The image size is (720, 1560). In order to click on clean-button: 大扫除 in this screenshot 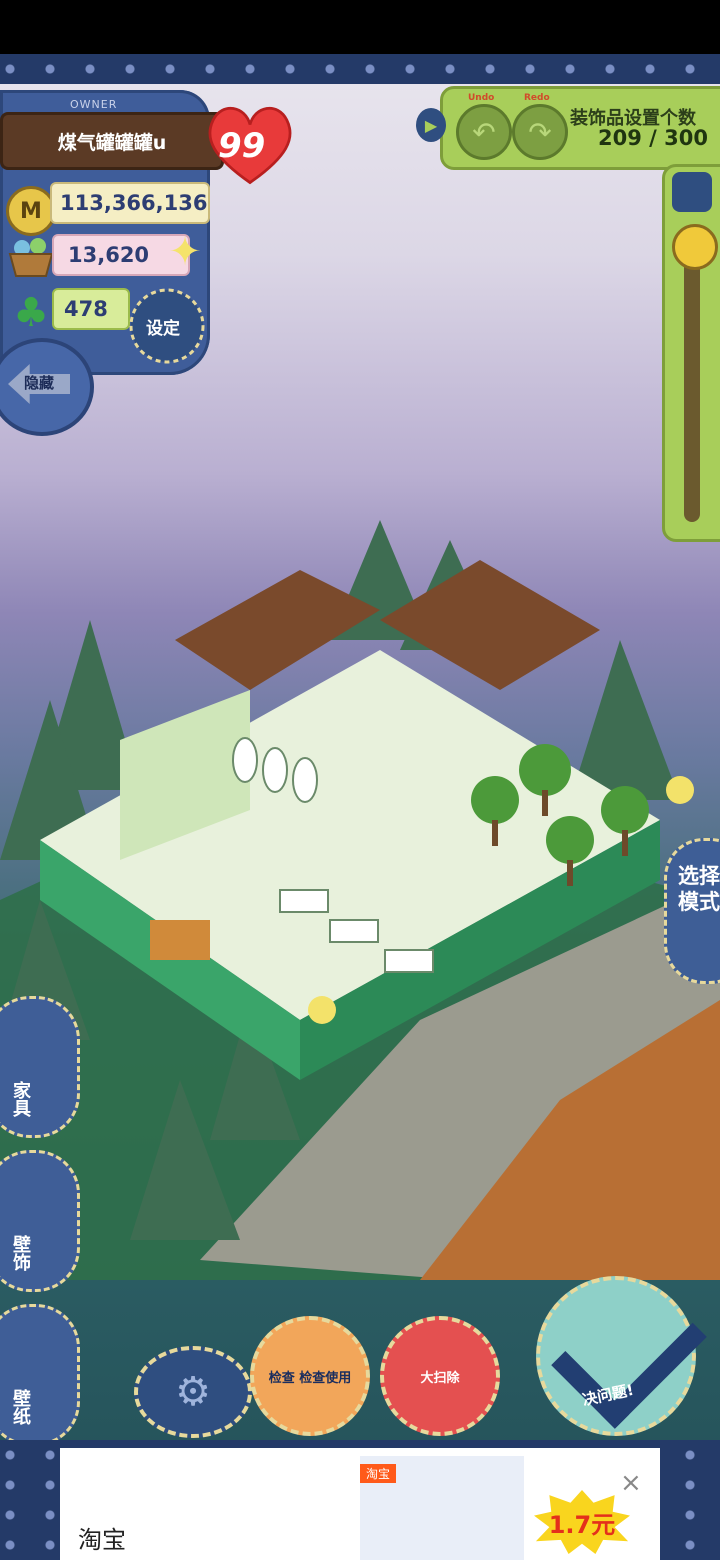, I will do `click(440, 1376)`.